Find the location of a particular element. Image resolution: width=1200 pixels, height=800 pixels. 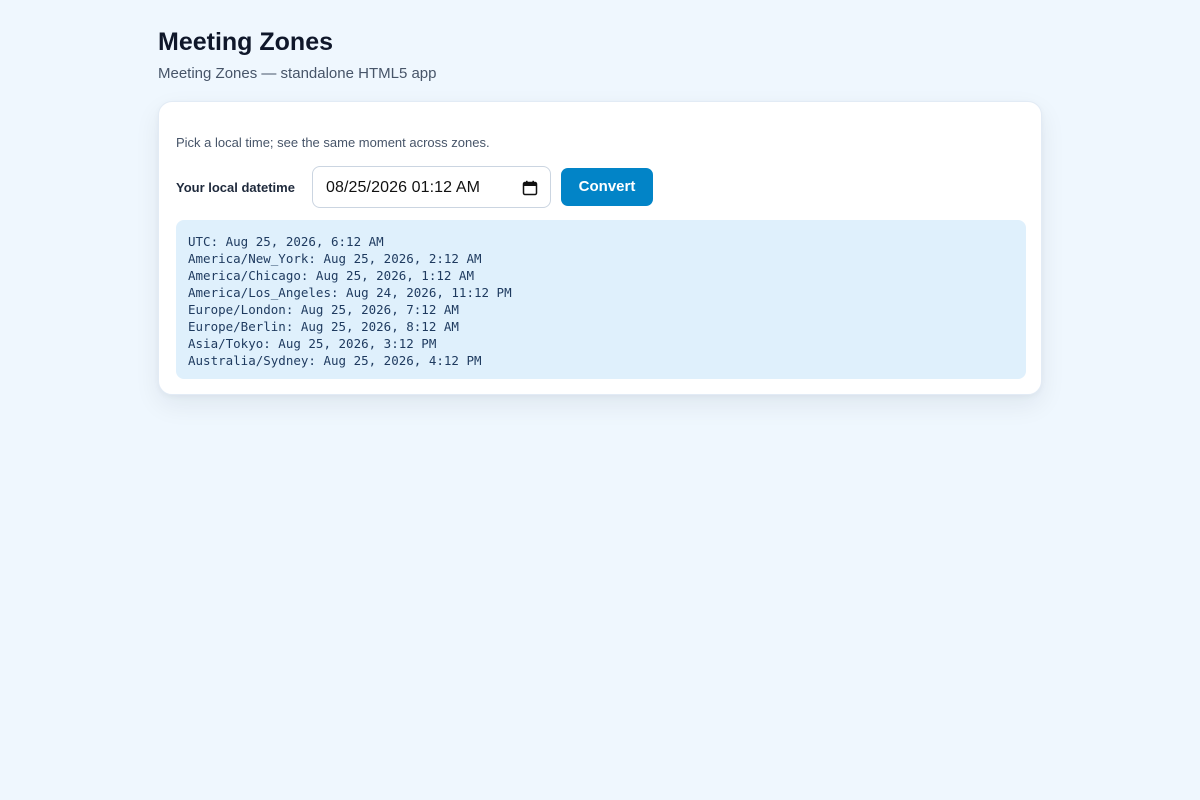

result-line: Europe/London: Aug 25, 2026, 7:12 AM is located at coordinates (323, 309).